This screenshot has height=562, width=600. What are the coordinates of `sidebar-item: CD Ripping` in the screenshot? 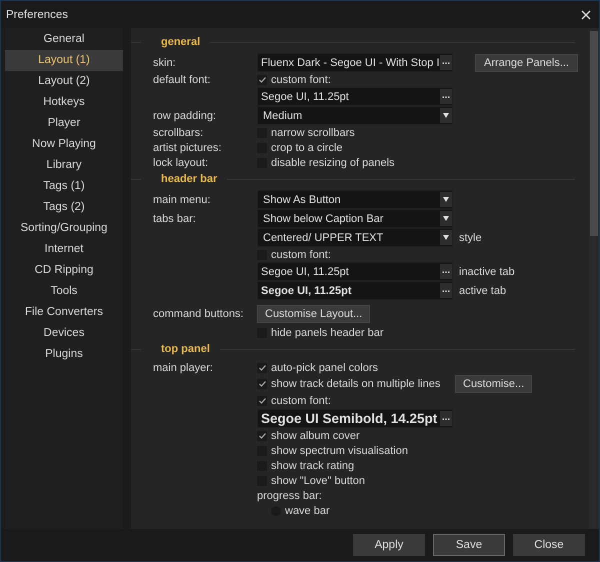 It's located at (64, 270).